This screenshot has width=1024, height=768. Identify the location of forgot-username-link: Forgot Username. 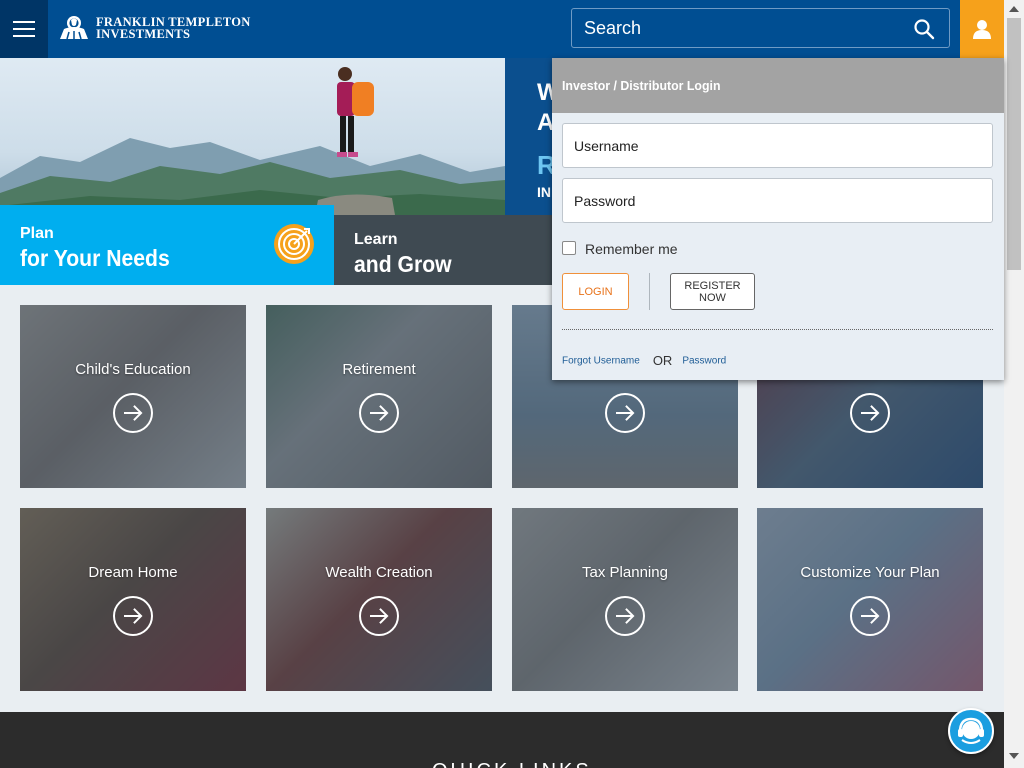
(601, 360).